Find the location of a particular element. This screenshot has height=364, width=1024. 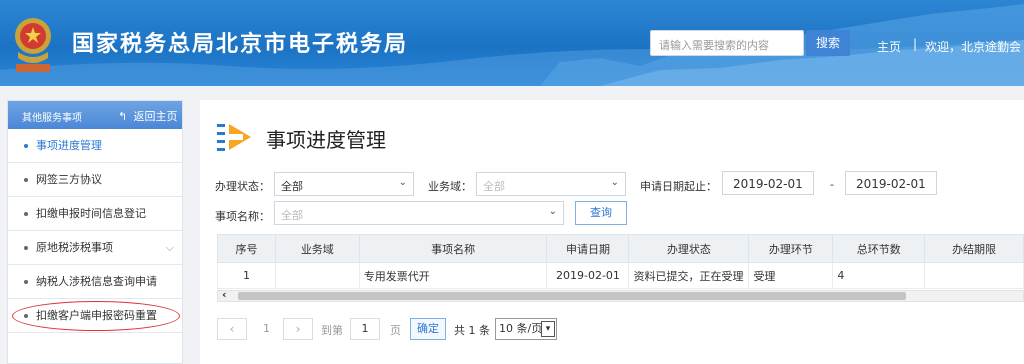

search-button: 搜索 is located at coordinates (828, 43).